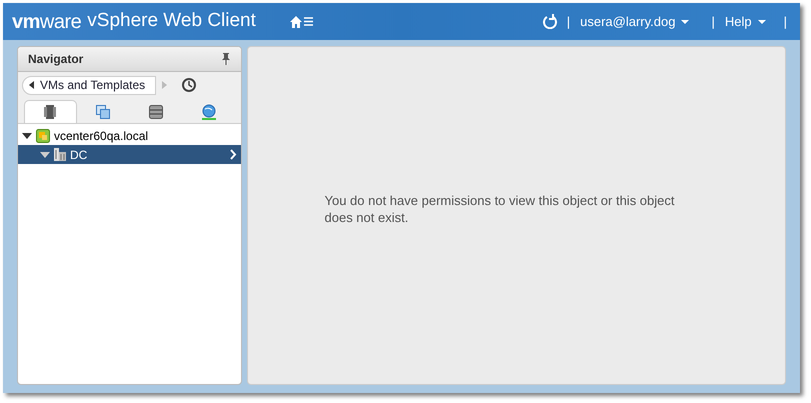 The image size is (811, 403). What do you see at coordinates (226, 59) in the screenshot?
I see `pin-icon` at bounding box center [226, 59].